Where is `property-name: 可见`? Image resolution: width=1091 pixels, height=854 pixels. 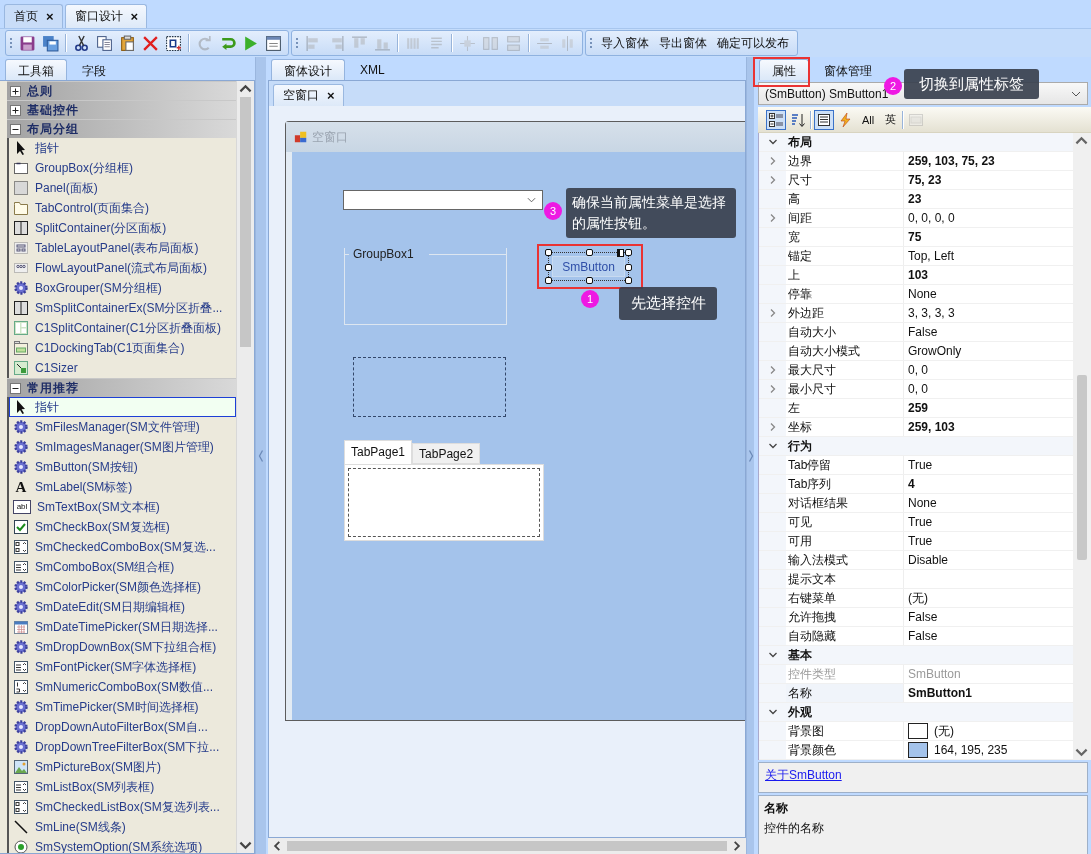 property-name: 可见 is located at coordinates (845, 522).